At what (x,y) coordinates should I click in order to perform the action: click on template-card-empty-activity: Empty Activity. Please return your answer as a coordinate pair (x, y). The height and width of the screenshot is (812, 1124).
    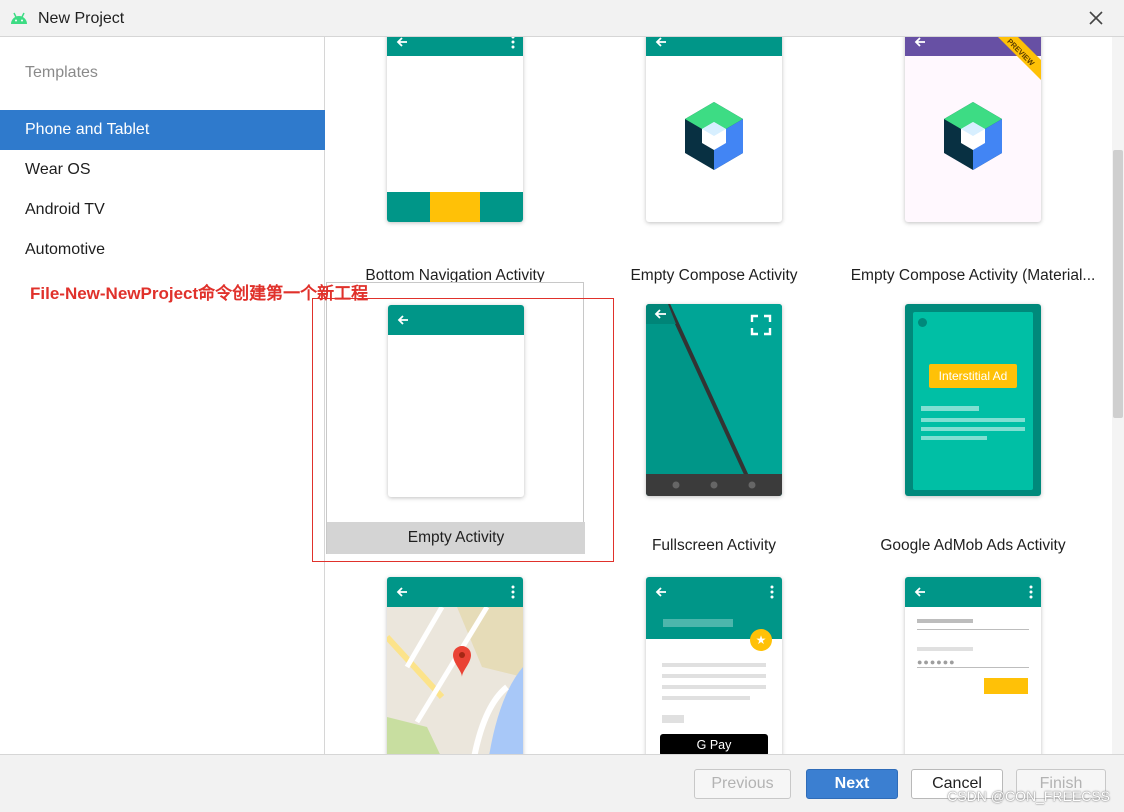
    Looking at the image, I should click on (455, 418).